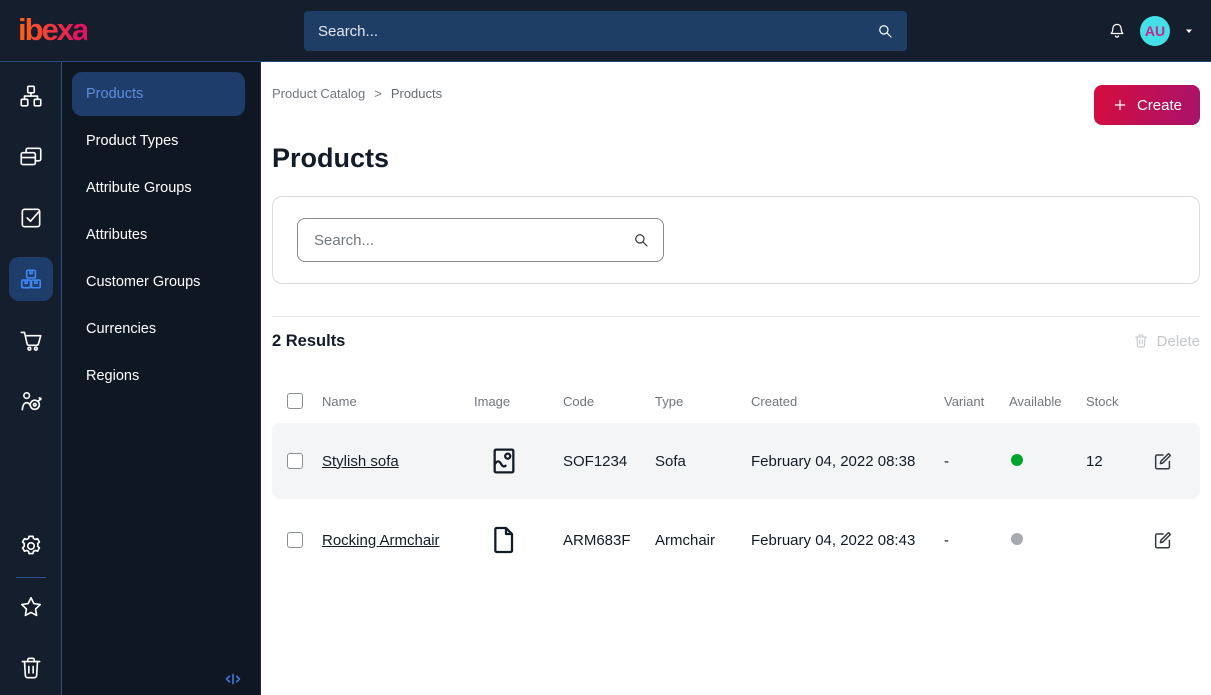 The height and width of the screenshot is (695, 1211). What do you see at coordinates (158, 141) in the screenshot?
I see `menu-item-product-types: Product Types` at bounding box center [158, 141].